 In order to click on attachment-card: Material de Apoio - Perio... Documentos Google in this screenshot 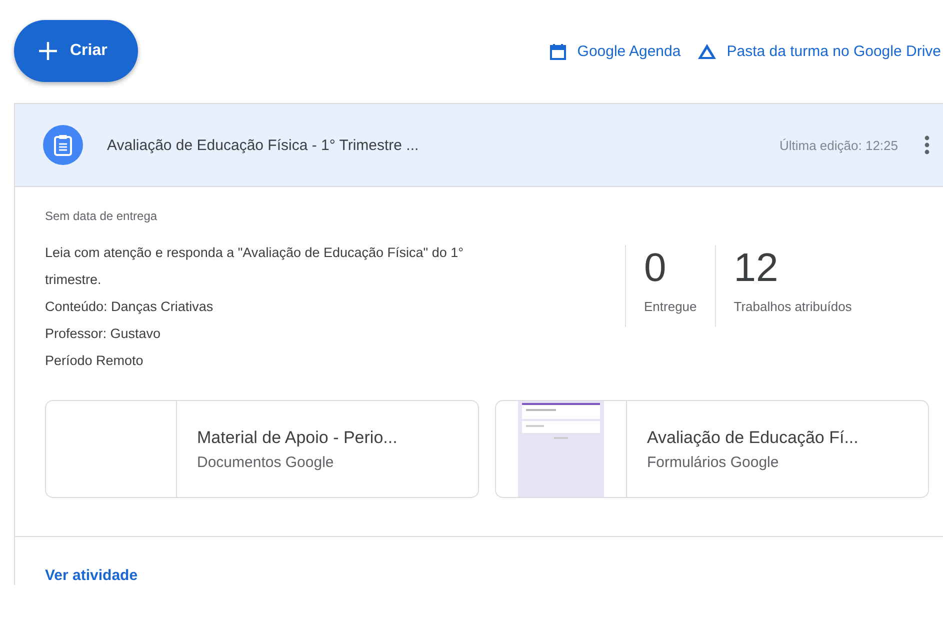, I will do `click(262, 449)`.